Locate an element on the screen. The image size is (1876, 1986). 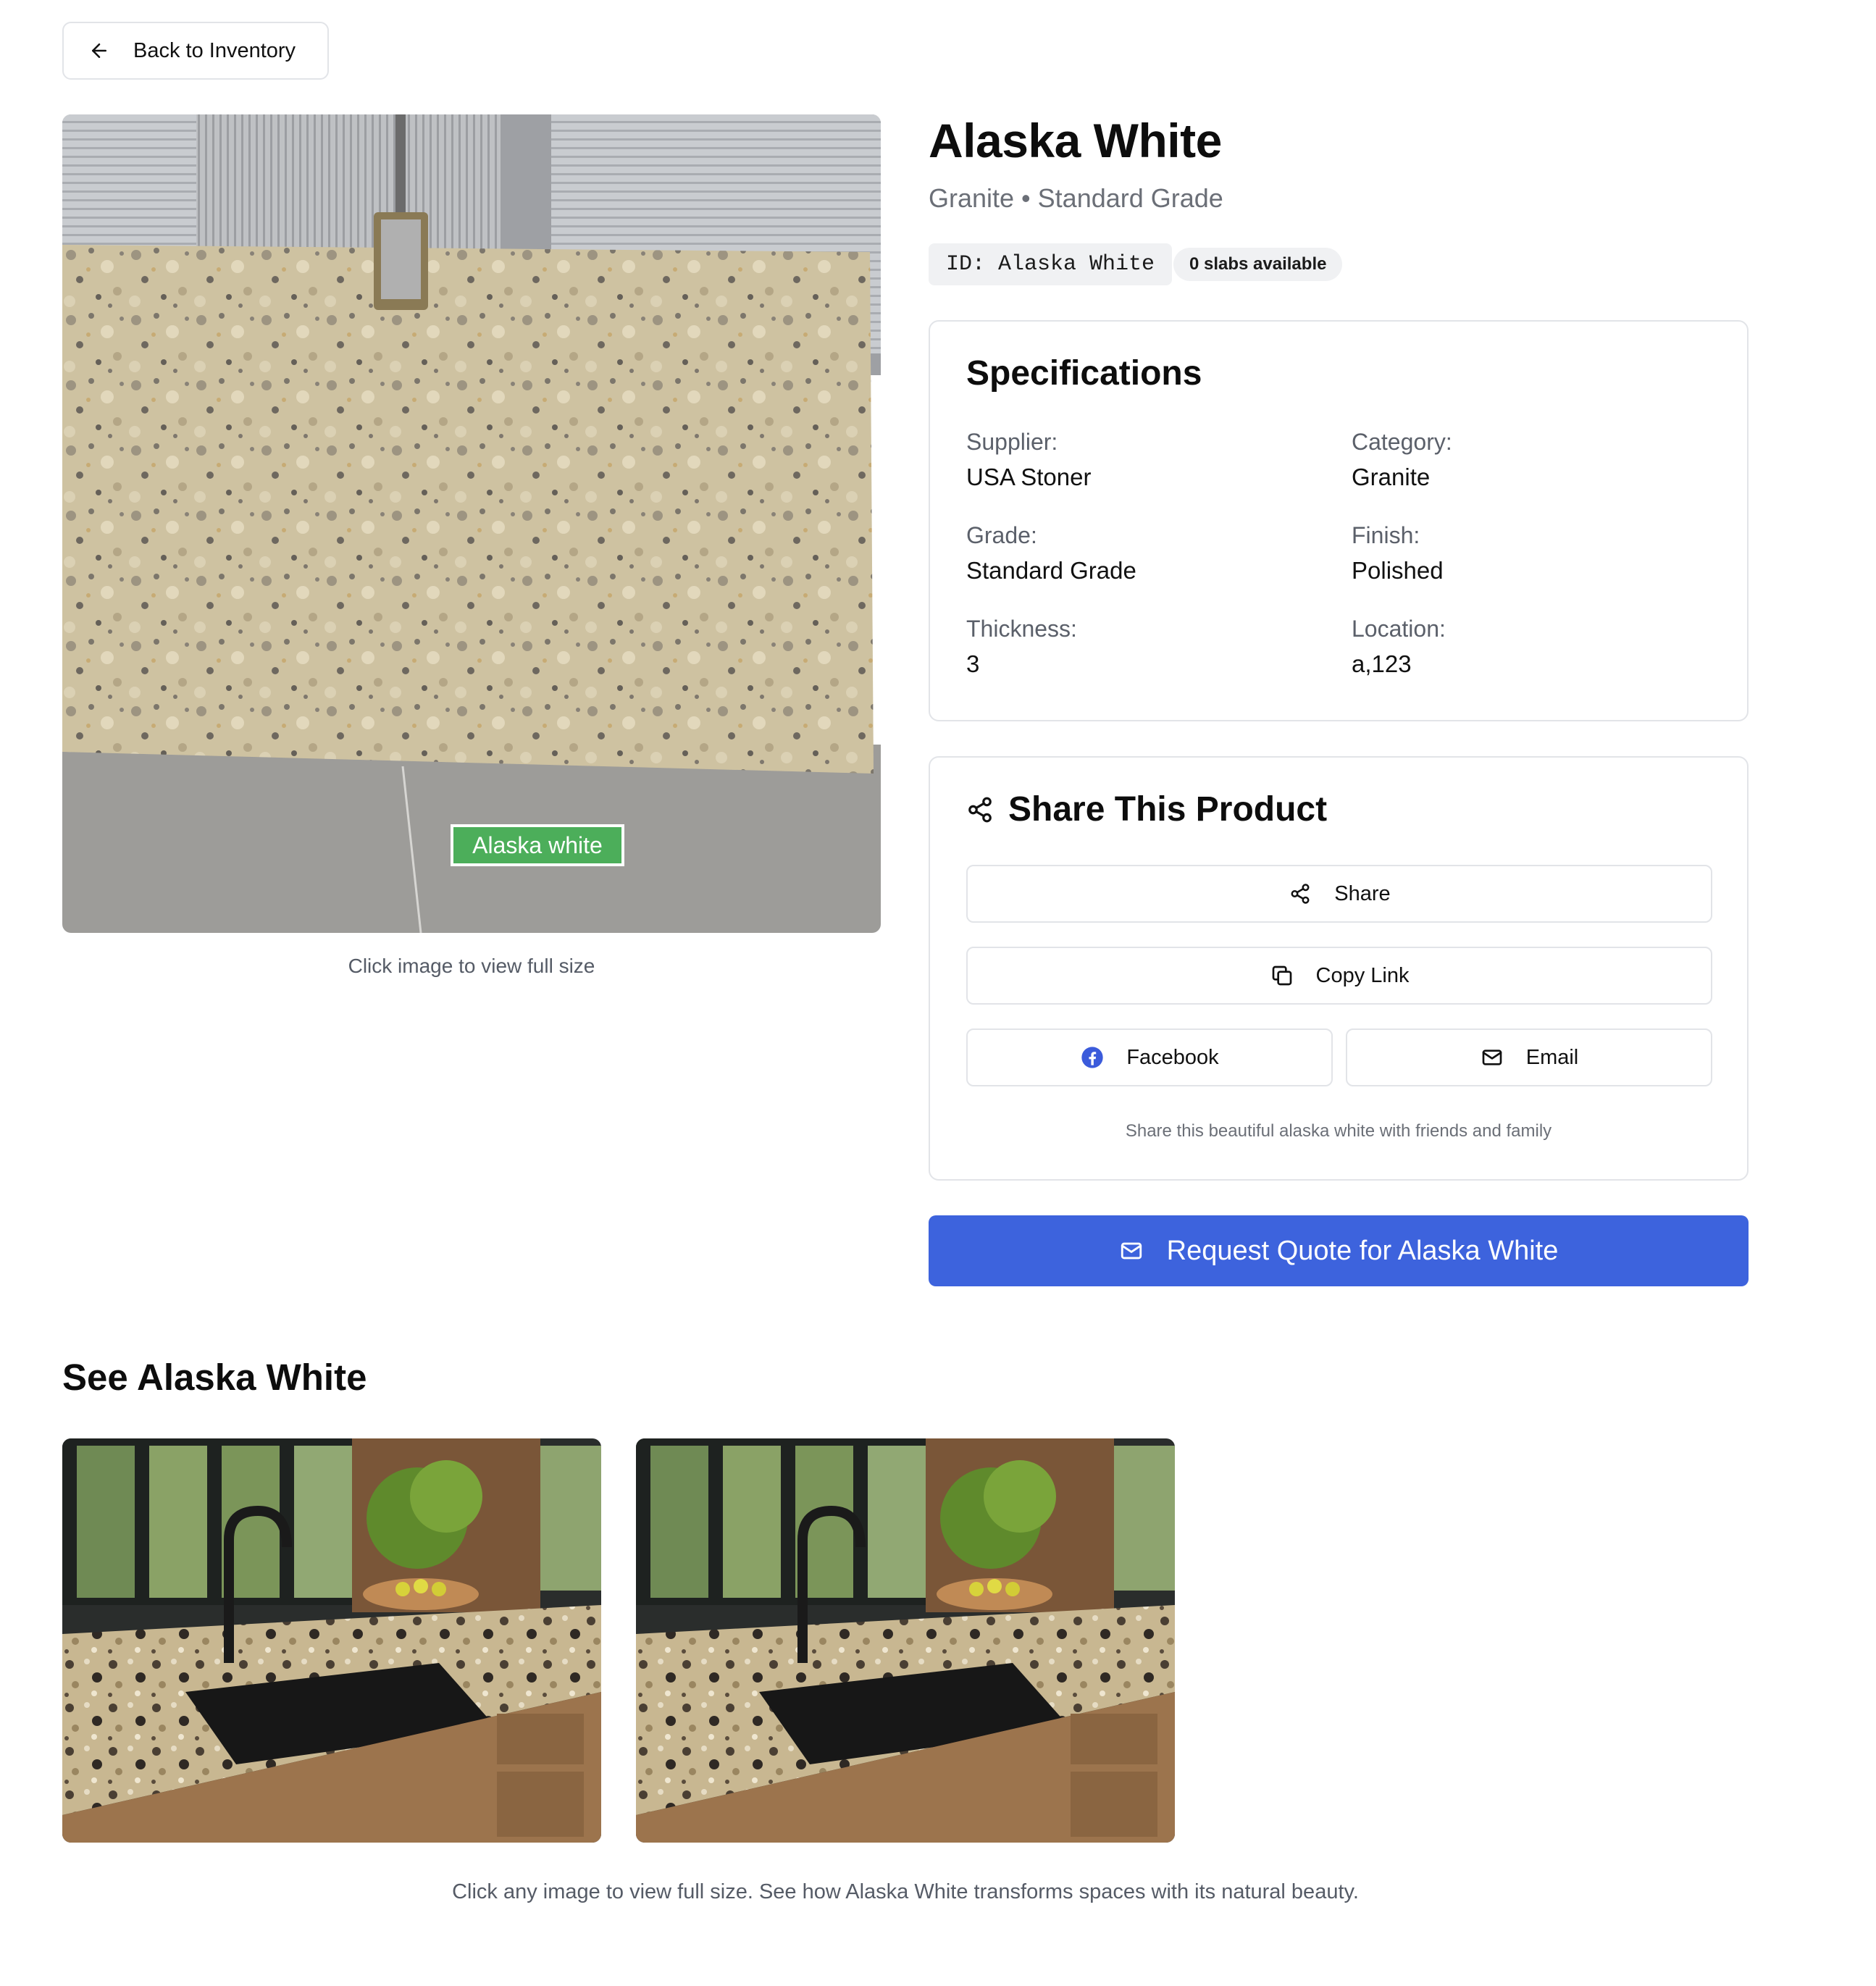
copy-icon is located at coordinates (1282, 976).